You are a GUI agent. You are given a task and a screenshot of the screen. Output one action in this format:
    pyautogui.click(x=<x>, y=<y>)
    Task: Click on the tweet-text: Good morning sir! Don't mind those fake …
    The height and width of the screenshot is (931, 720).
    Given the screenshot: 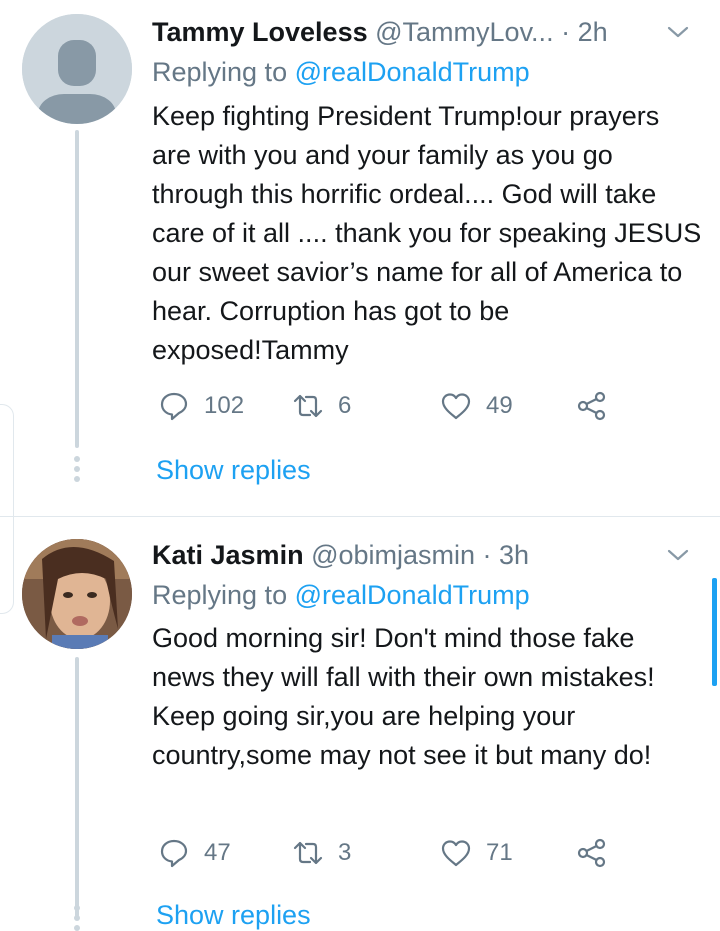 What is the action you would take?
    pyautogui.click(x=403, y=696)
    